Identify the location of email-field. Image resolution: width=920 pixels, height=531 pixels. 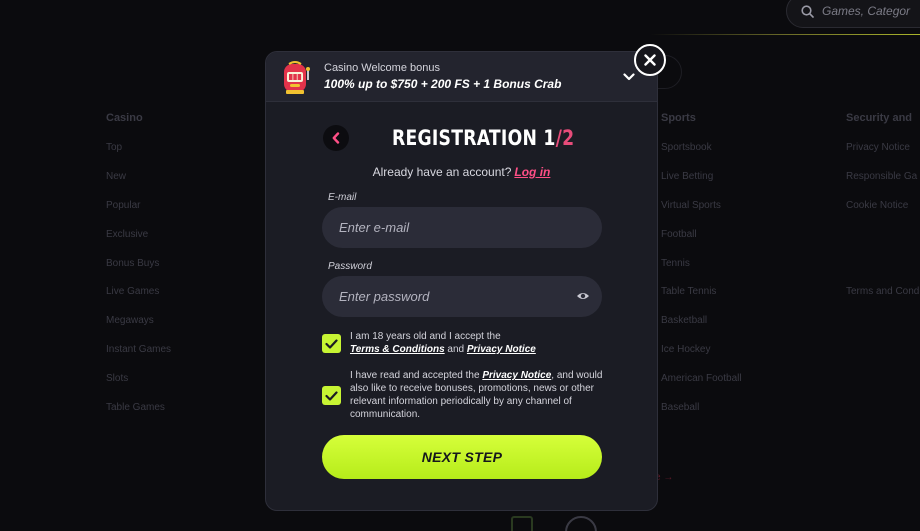
(462, 227).